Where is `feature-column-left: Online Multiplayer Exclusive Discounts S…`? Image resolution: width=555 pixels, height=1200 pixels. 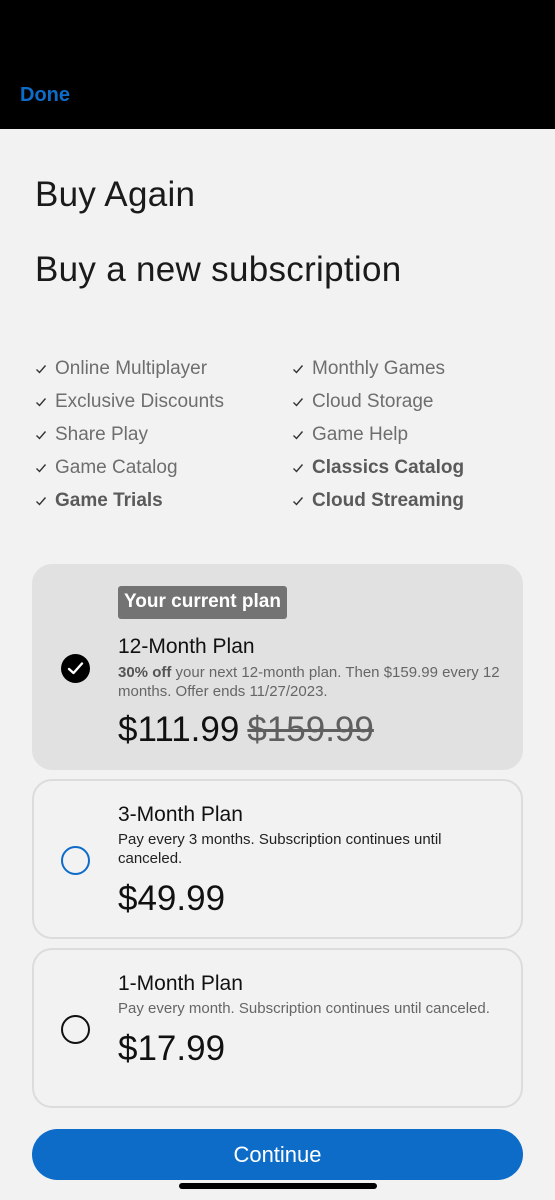 feature-column-left: Online Multiplayer Exclusive Discounts S… is located at coordinates (129, 434).